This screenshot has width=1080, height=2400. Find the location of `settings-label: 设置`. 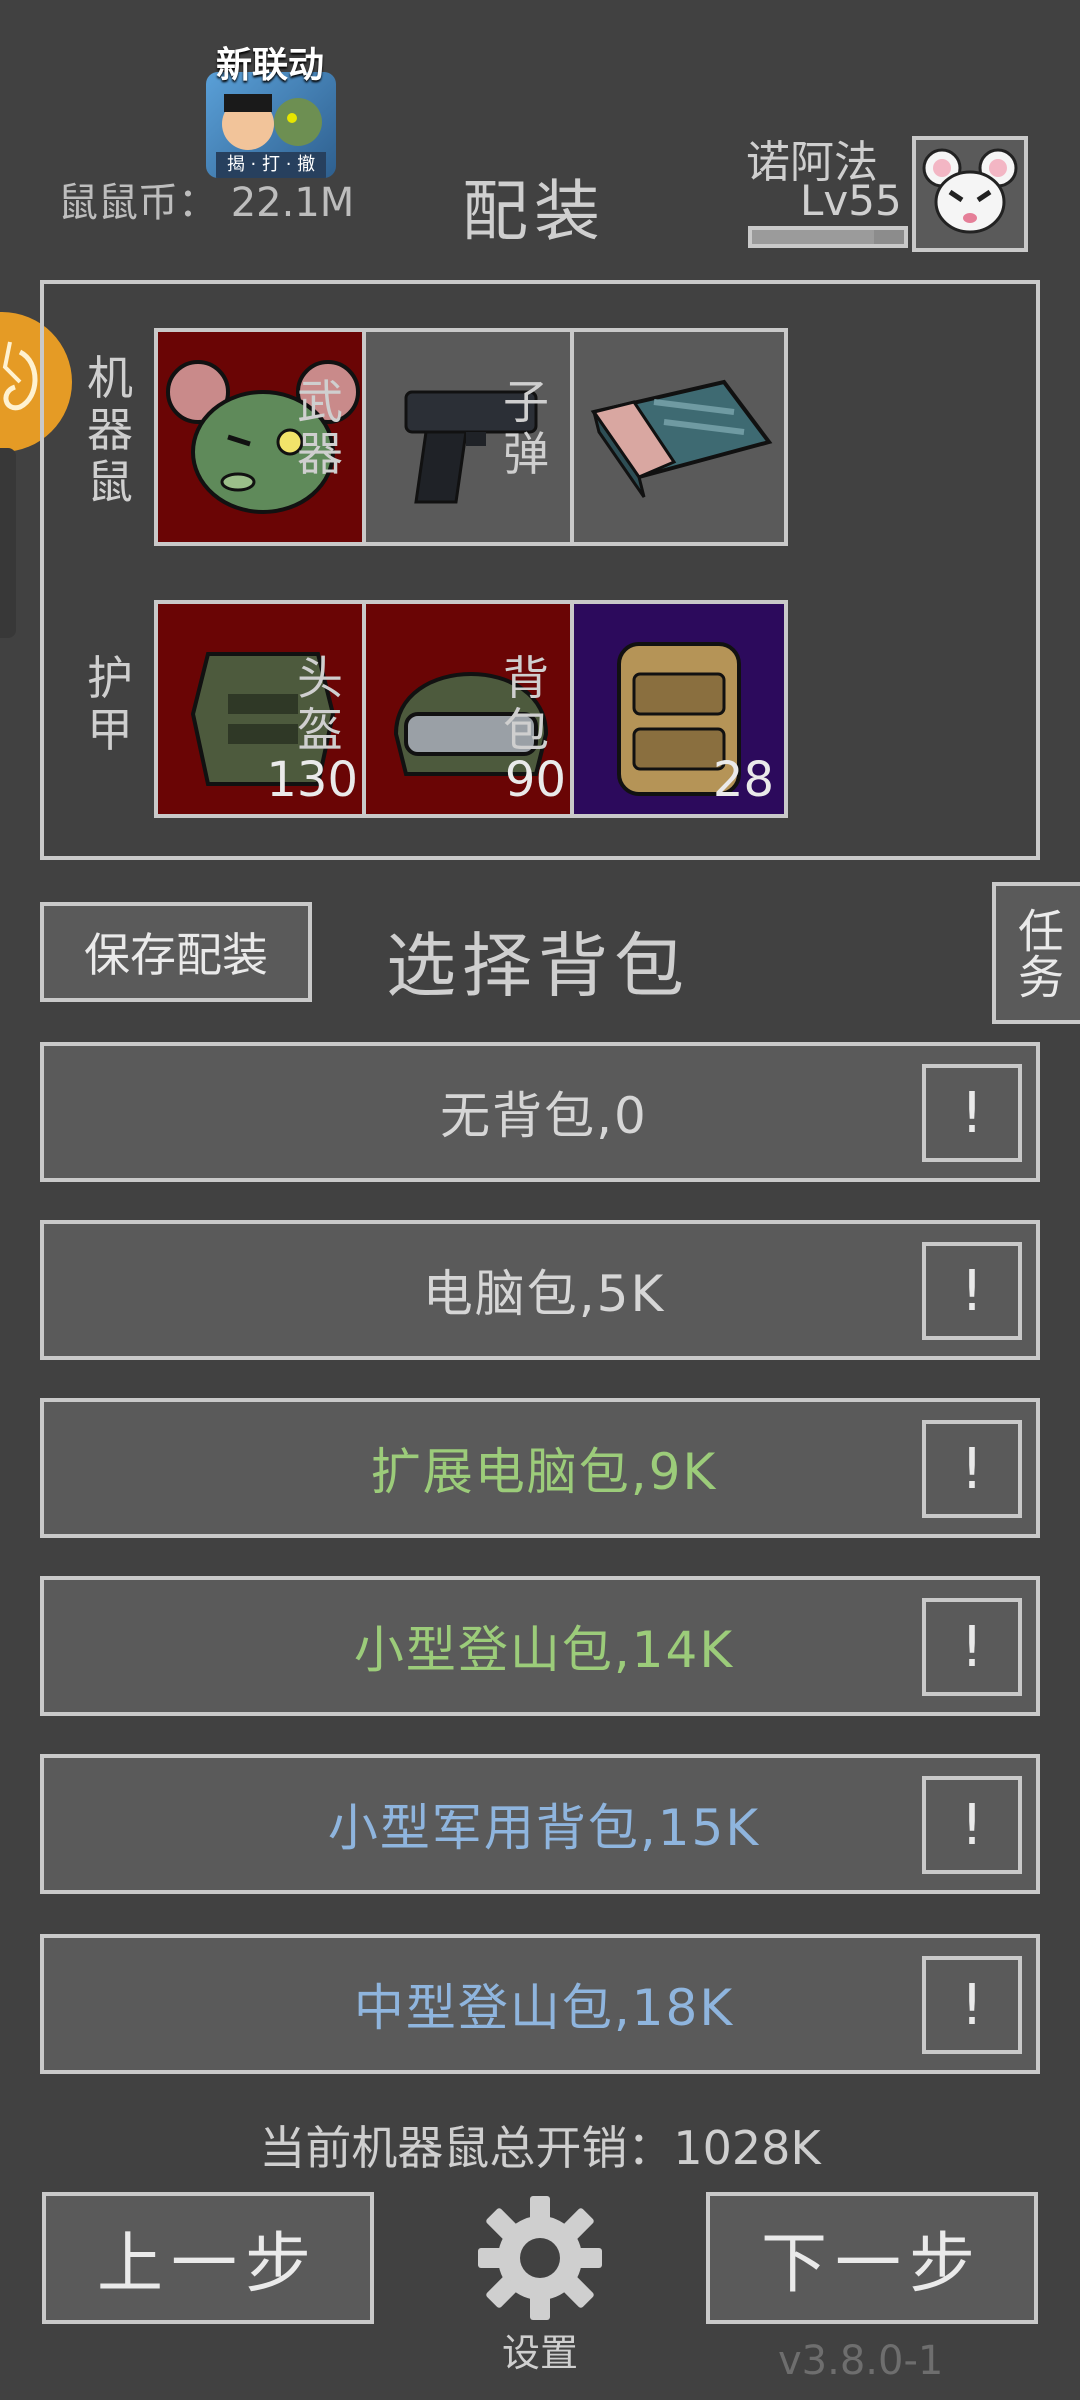

settings-label: 设置 is located at coordinates (539, 2353).